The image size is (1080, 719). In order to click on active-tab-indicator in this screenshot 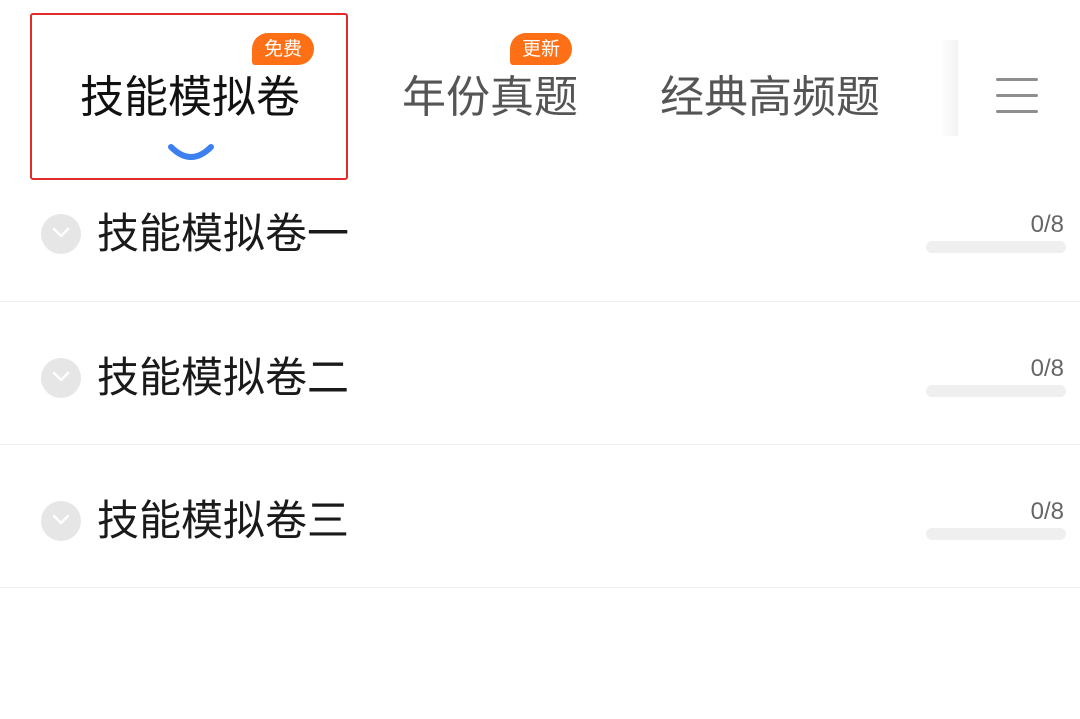, I will do `click(191, 152)`.